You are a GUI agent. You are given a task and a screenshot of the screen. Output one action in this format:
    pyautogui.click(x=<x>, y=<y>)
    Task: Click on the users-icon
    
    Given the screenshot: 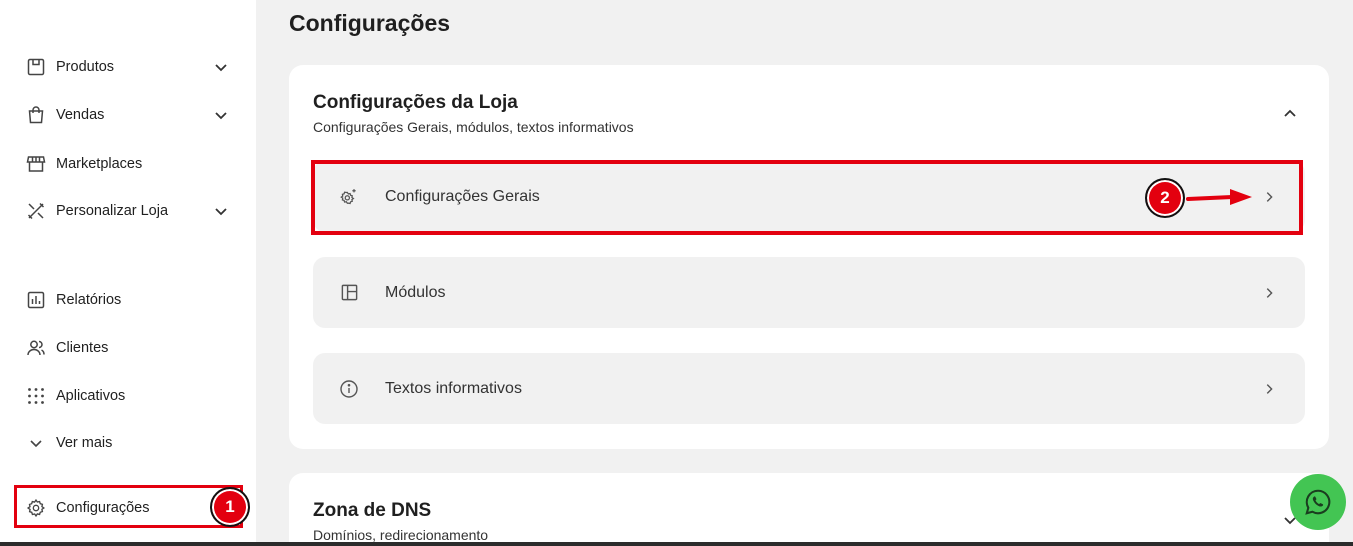 What is the action you would take?
    pyautogui.click(x=36, y=348)
    